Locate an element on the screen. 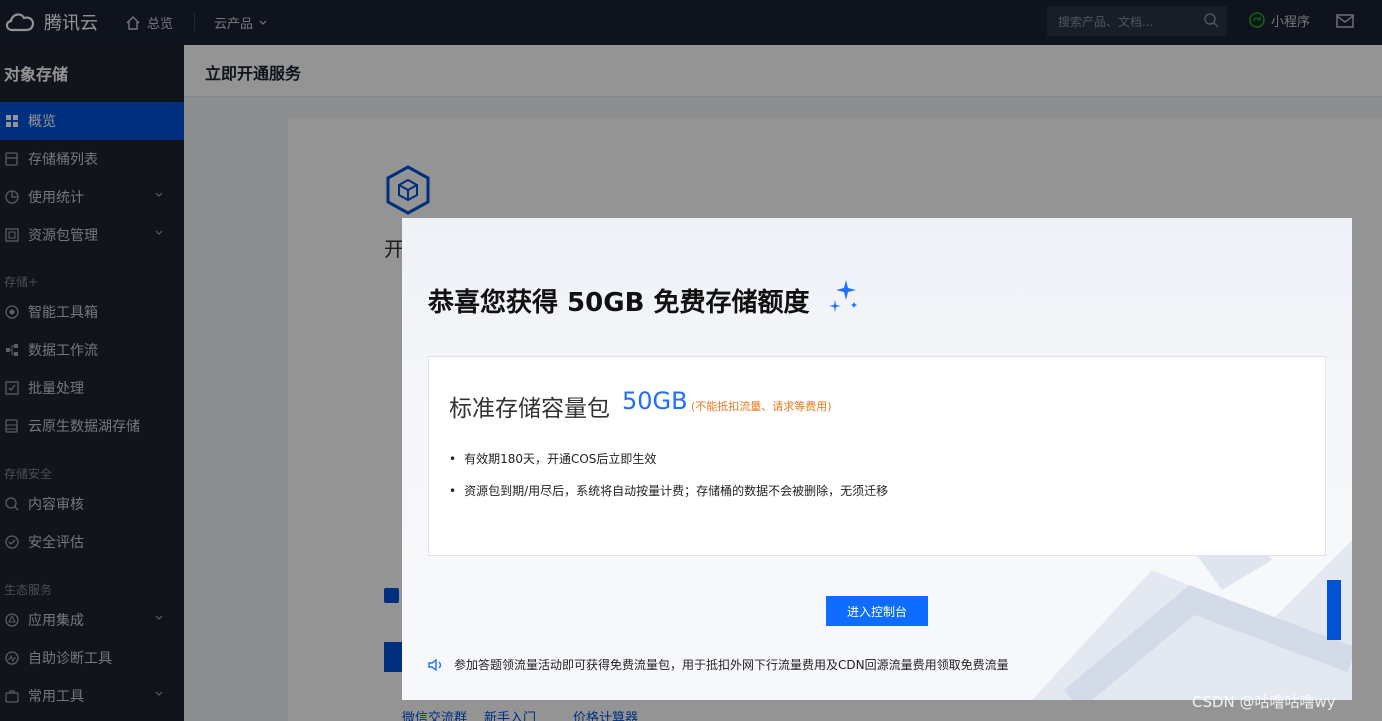 This screenshot has width=1382, height=721. package-note: (不能抵扣流量、请求等费用) is located at coordinates (761, 406).